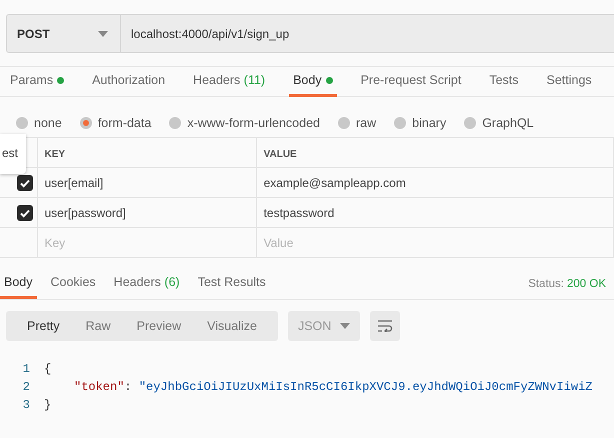 The width and height of the screenshot is (614, 438). What do you see at coordinates (74, 183) in the screenshot?
I see `key-cell: user[email]` at bounding box center [74, 183].